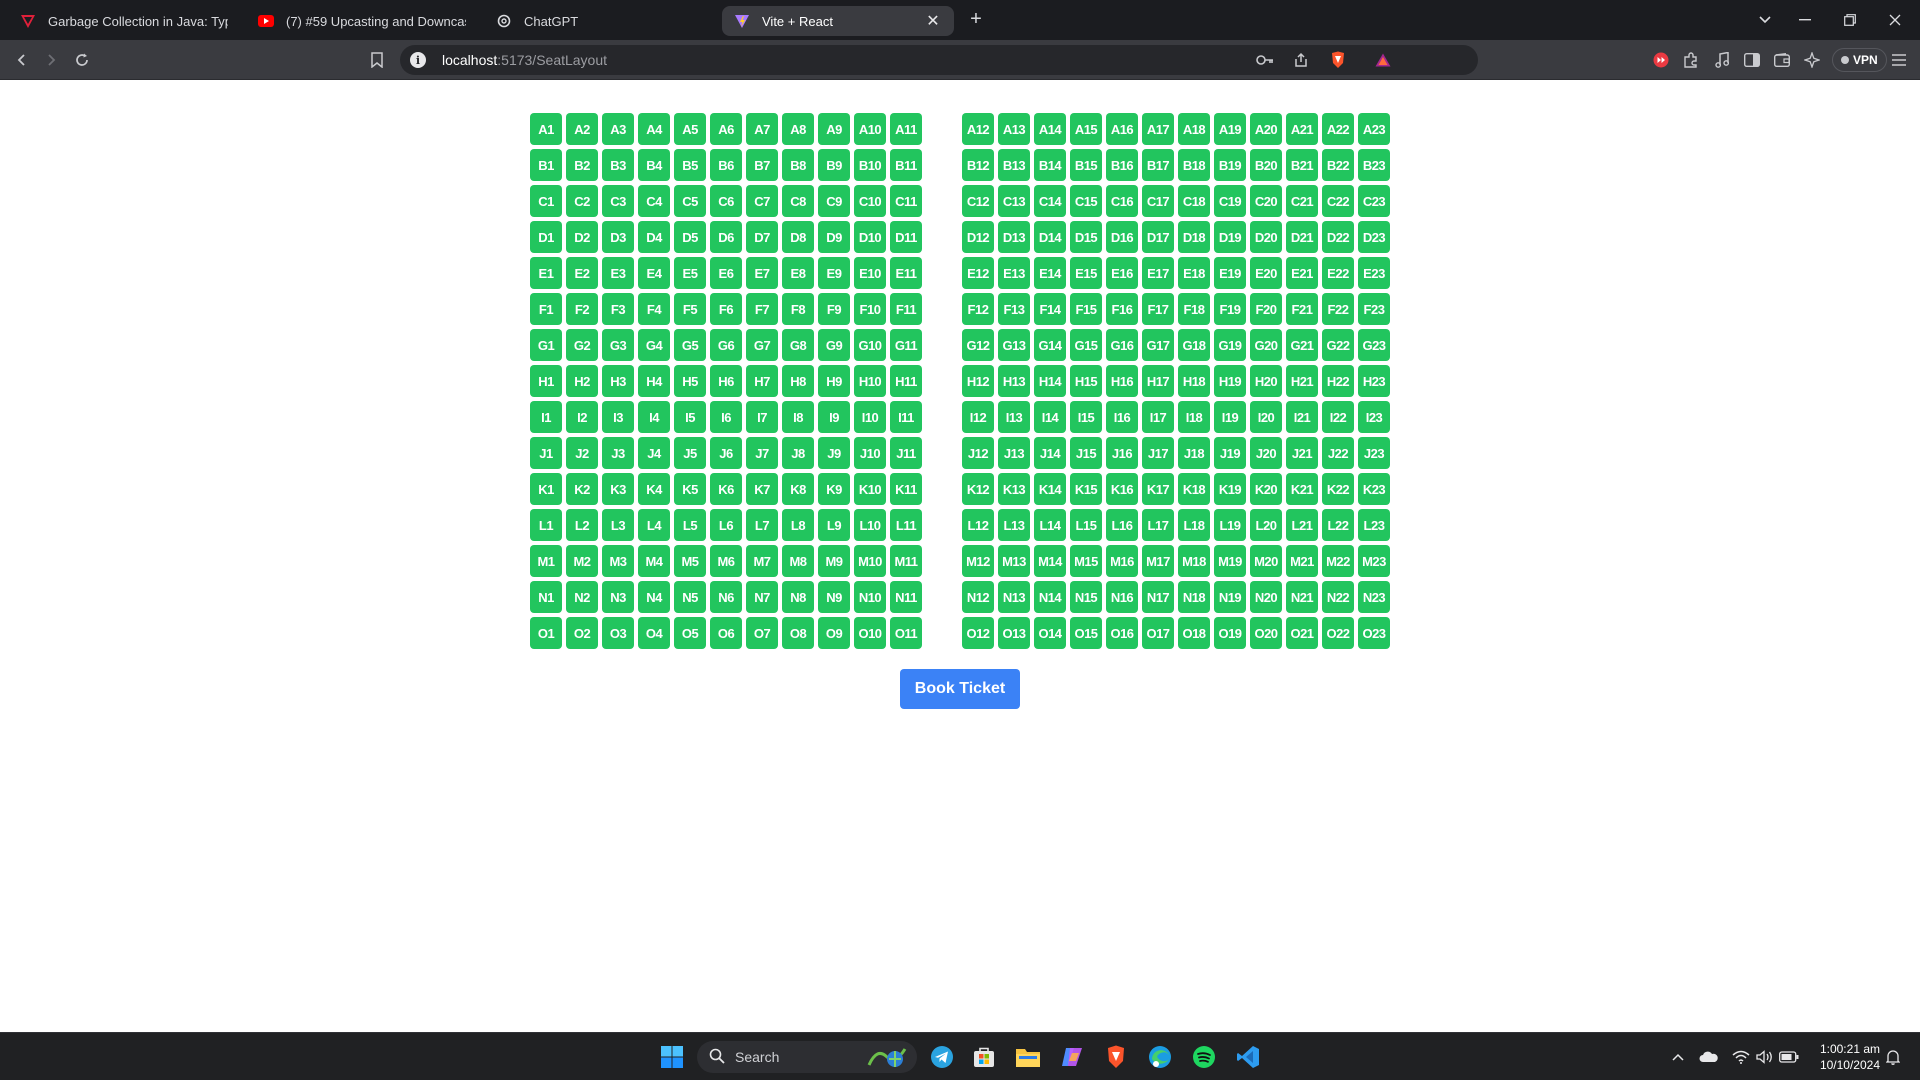  What do you see at coordinates (726, 597) in the screenshot?
I see `seat-N6: N6` at bounding box center [726, 597].